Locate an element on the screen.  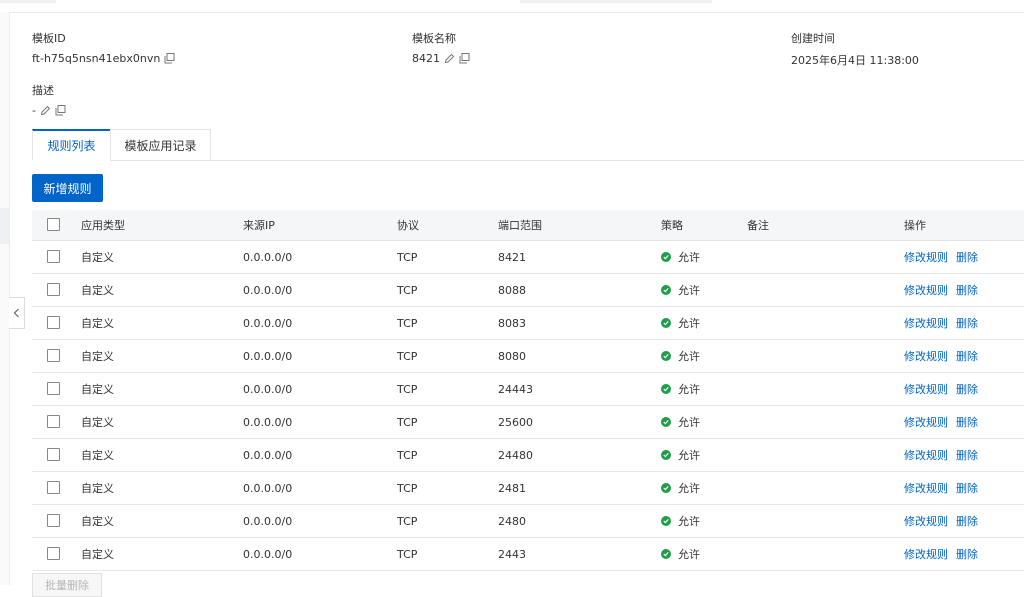
cell-port-range: 2481 is located at coordinates (512, 488).